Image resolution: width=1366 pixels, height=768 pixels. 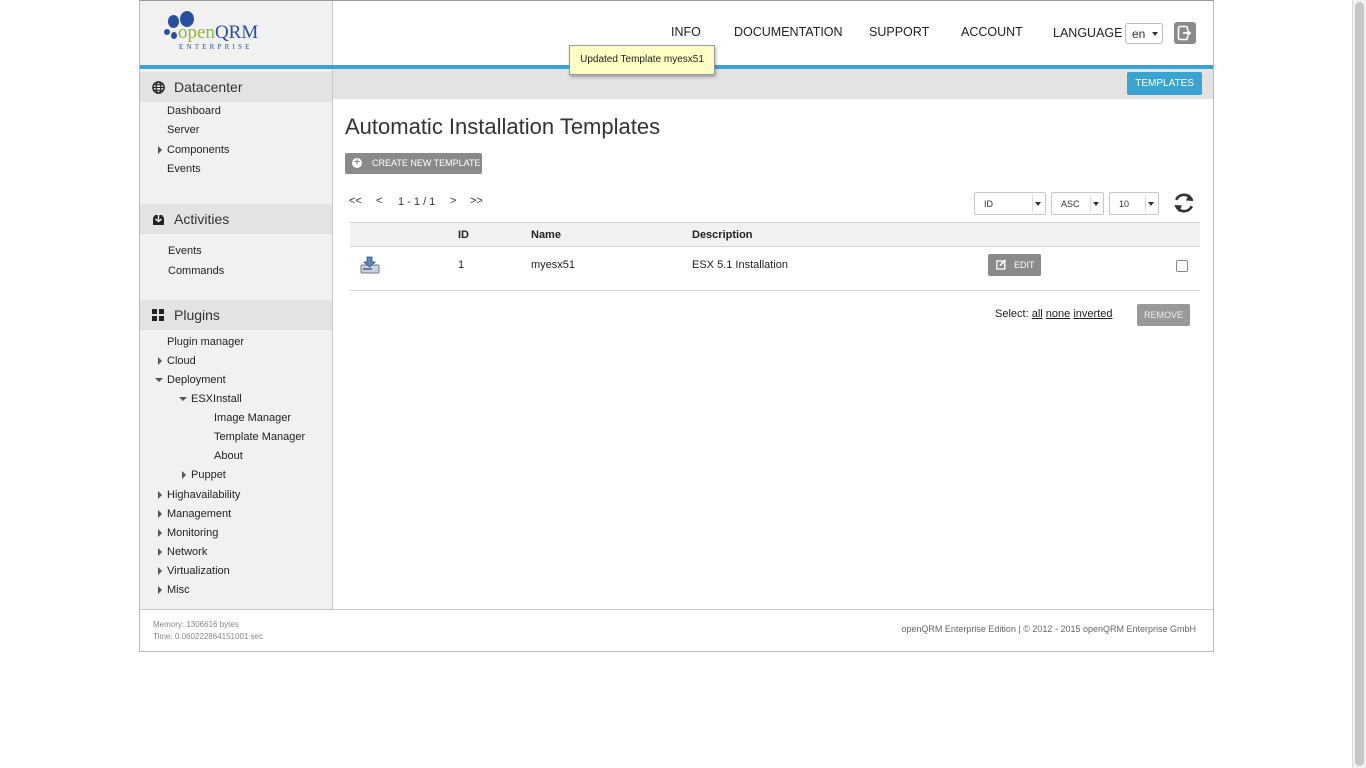 I want to click on sidebar-item-deployment: Deployment, so click(x=196, y=380).